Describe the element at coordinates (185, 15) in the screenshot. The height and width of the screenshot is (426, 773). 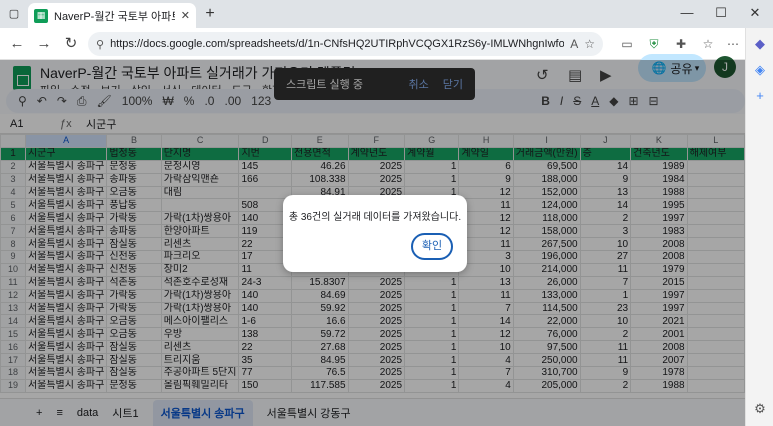
I see `tab-close-icon: ✕` at that location.